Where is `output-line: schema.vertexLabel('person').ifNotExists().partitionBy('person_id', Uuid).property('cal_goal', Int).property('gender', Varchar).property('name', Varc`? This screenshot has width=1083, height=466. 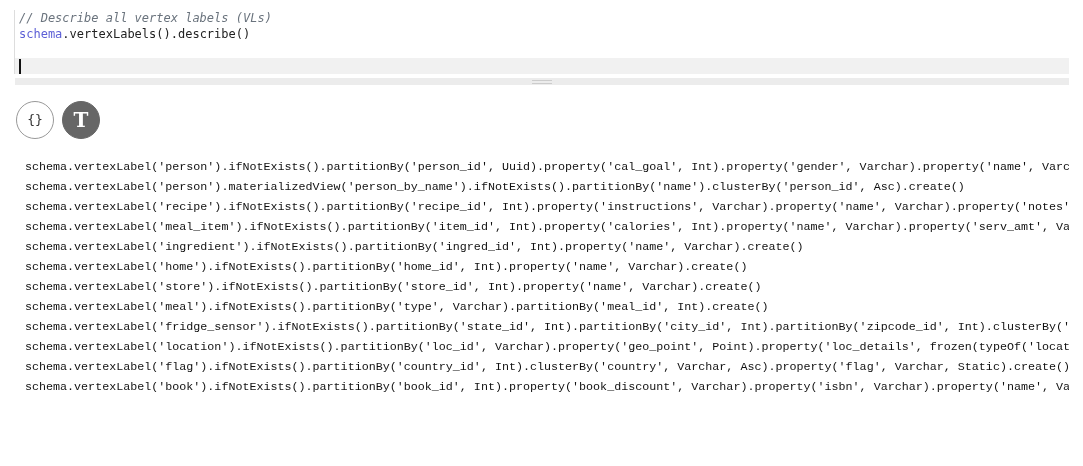 output-line: schema.vertexLabel('person').ifNotExists().partitionBy('person_id', Uuid).property('cal_goal', Int).property('gender', Varchar).property('name', Varc is located at coordinates (547, 167).